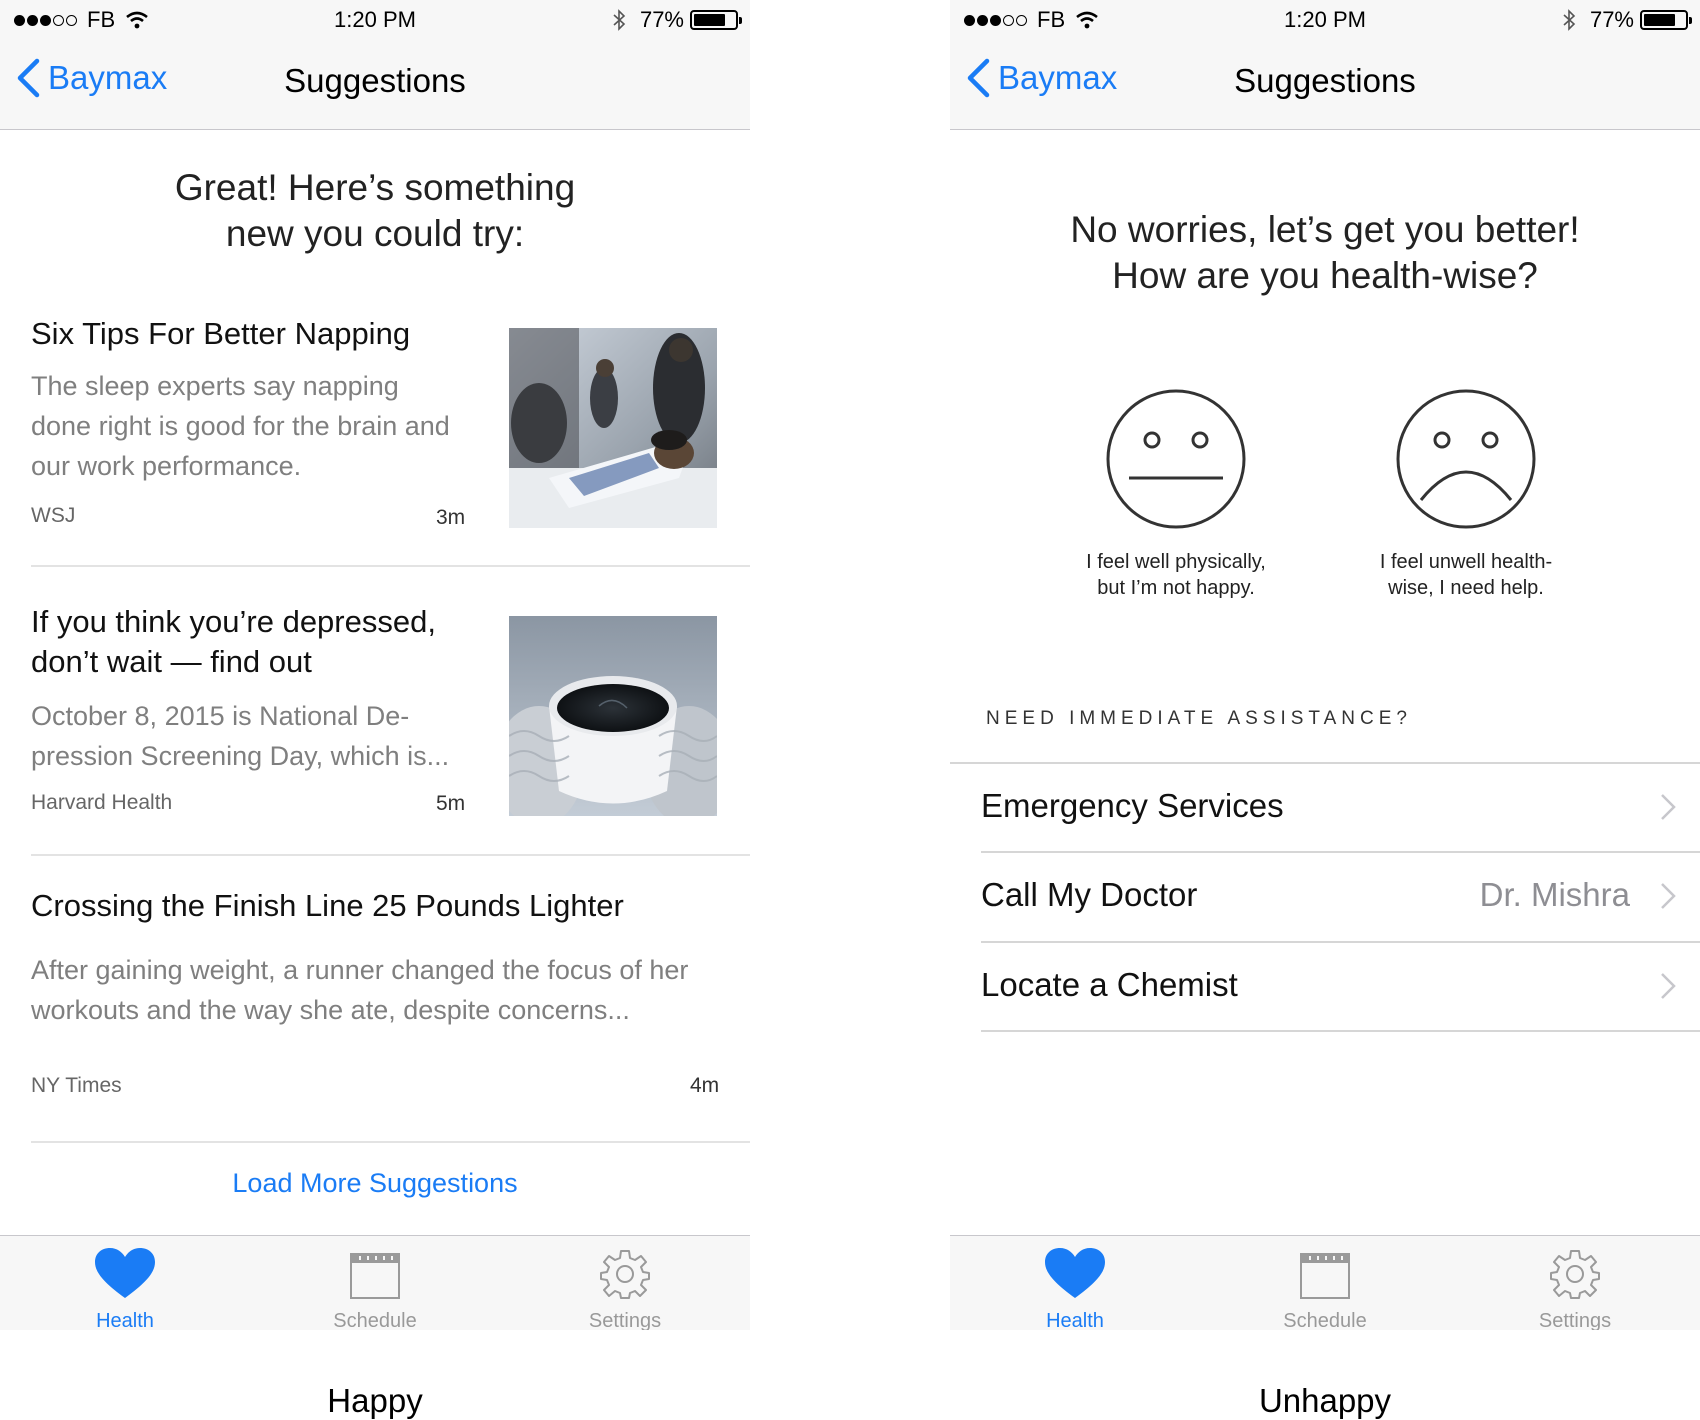  Describe the element at coordinates (1325, 808) in the screenshot. I see `row-emergency-services: Emergency Services` at that location.